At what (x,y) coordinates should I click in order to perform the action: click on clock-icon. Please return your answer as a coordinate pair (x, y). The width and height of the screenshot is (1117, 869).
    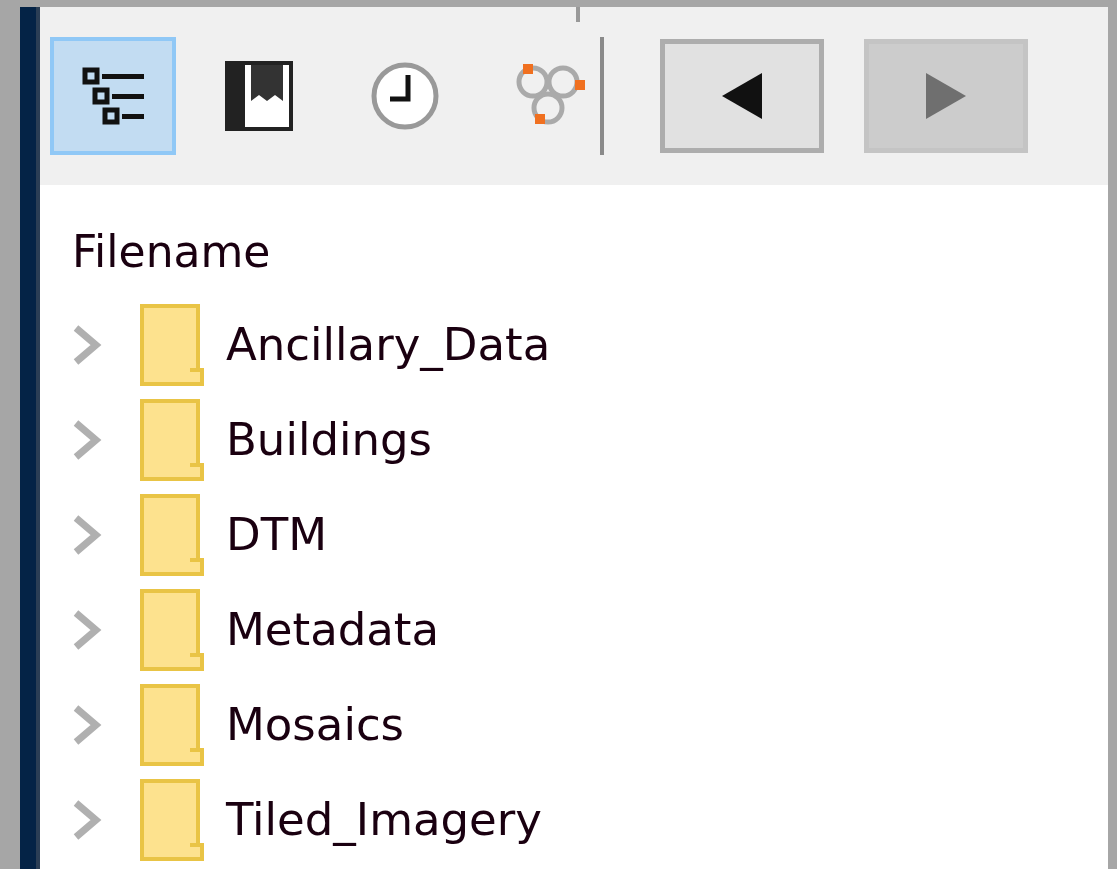
    Looking at the image, I should click on (405, 96).